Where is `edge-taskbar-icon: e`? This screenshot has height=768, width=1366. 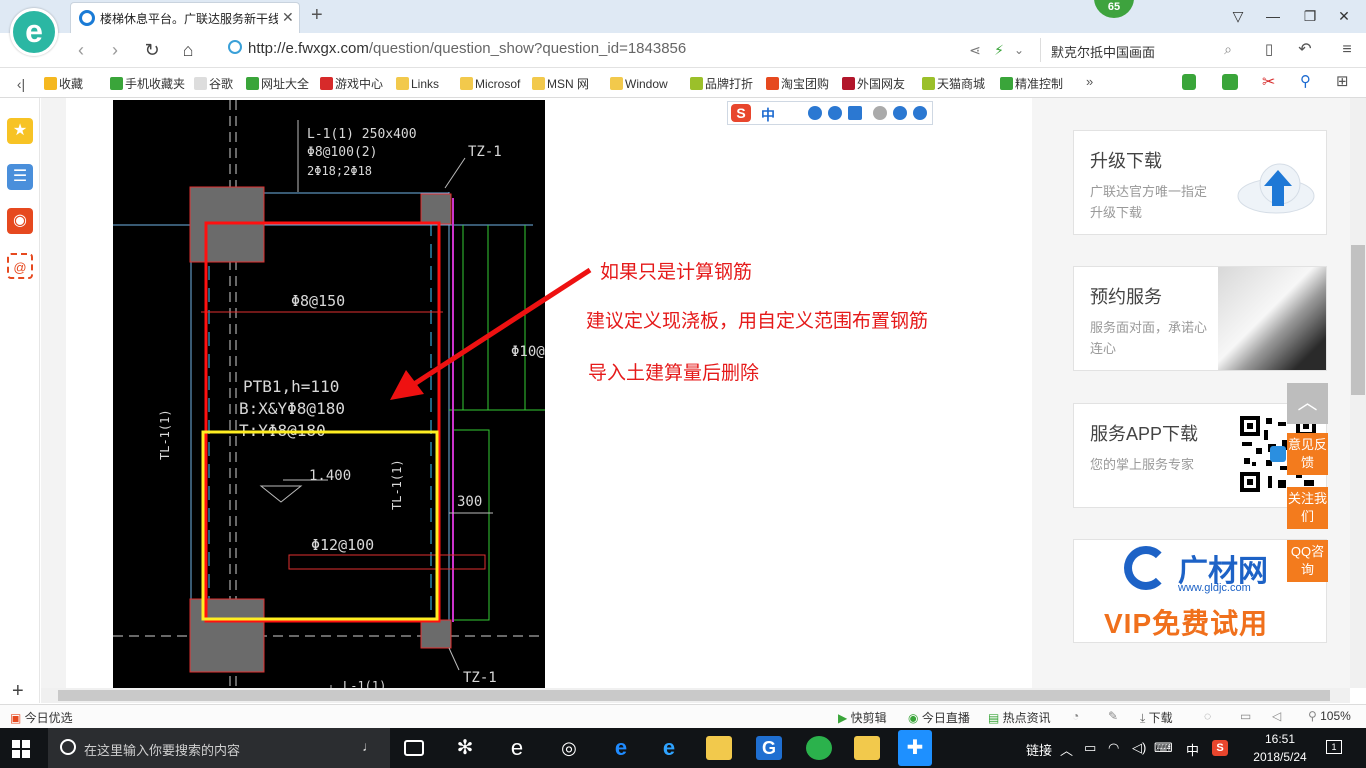
edge-taskbar-icon: e is located at coordinates (621, 748).